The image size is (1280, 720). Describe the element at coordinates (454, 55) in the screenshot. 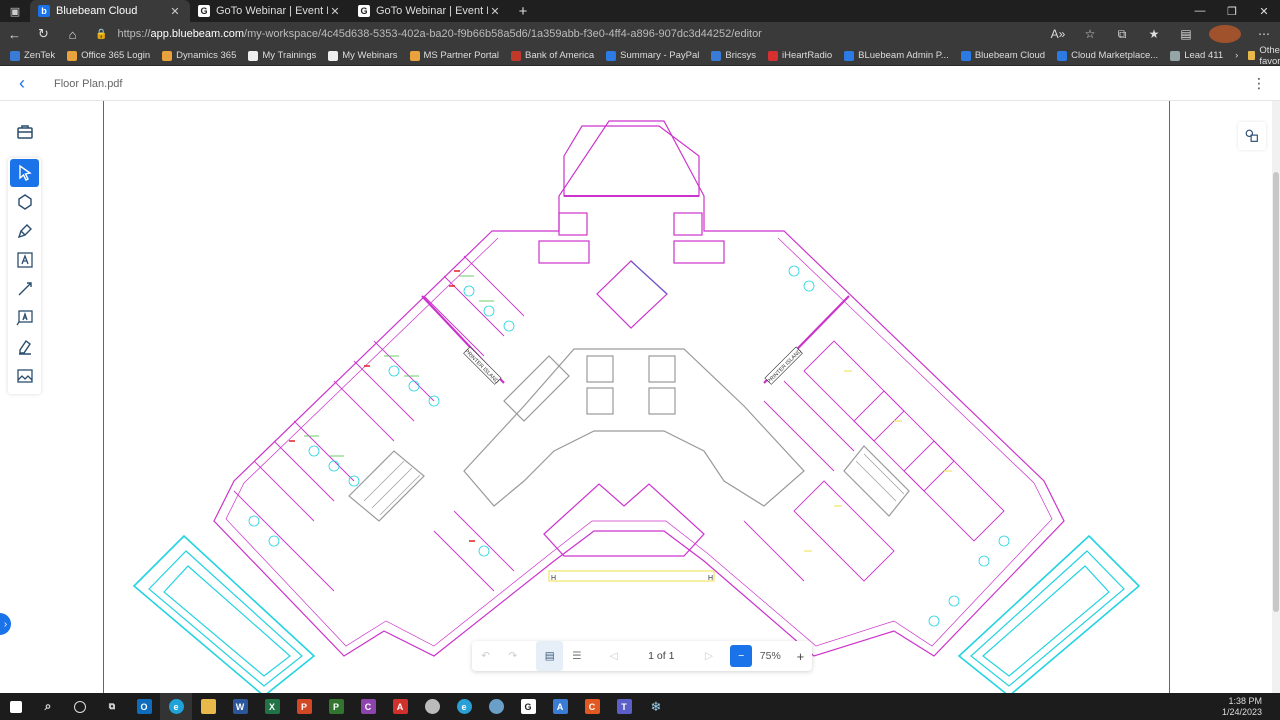

I see `bookmark-item: MS Partner Portal` at that location.